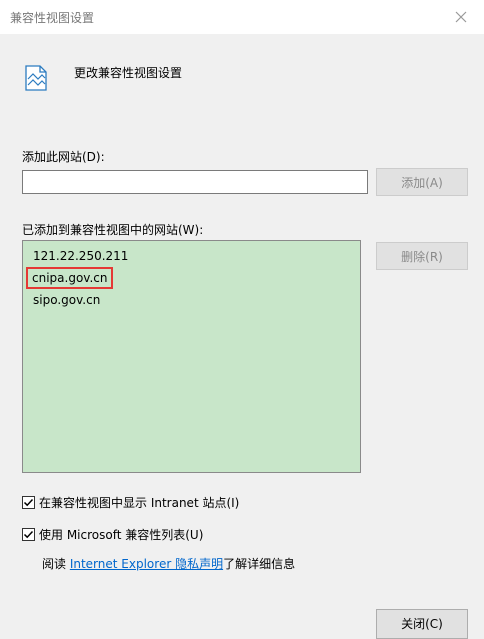  What do you see at coordinates (66, 300) in the screenshot?
I see `list-item: sipo.gov.cn` at bounding box center [66, 300].